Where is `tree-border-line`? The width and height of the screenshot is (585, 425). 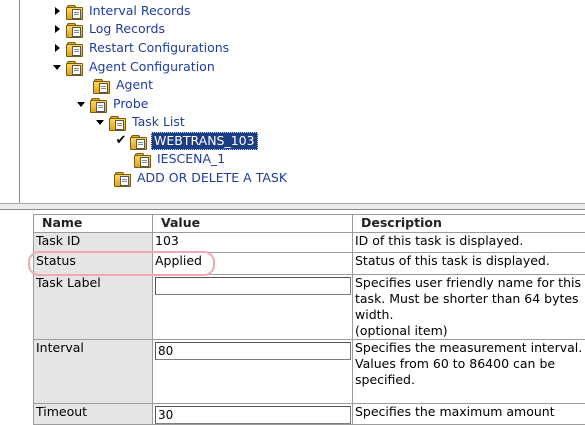 tree-border-line is located at coordinates (19, 101).